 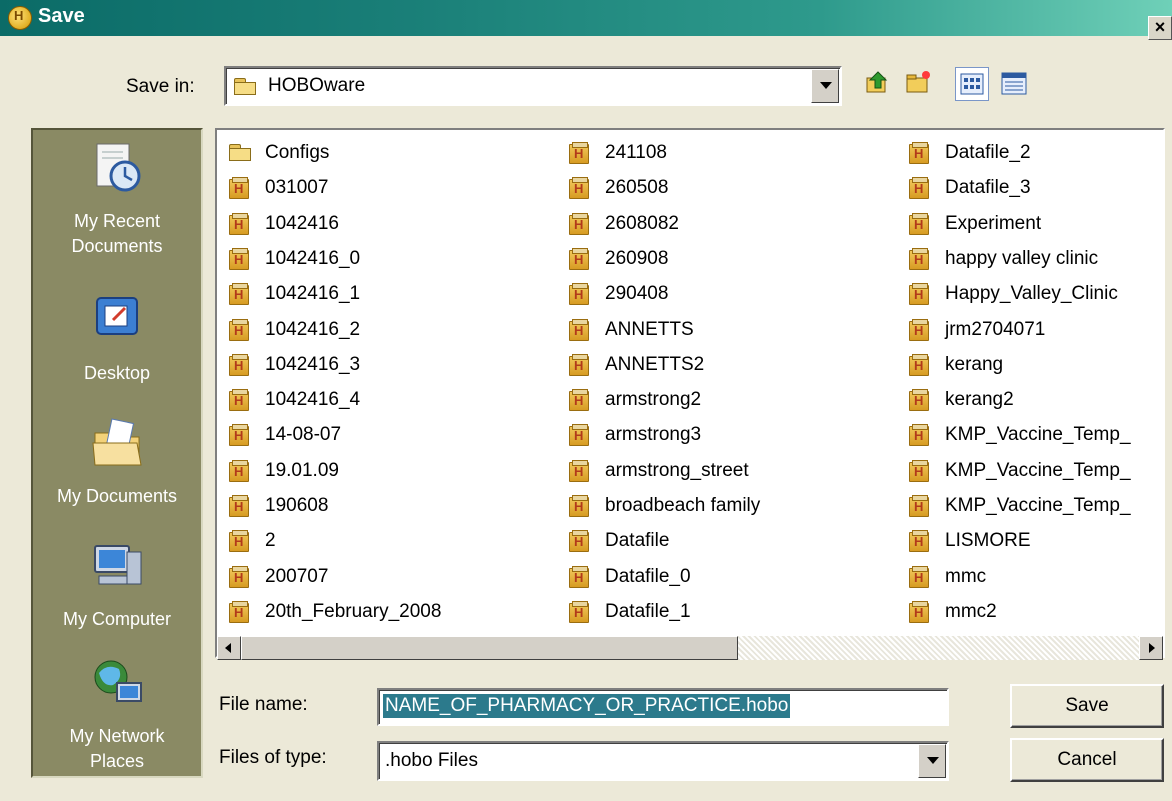 What do you see at coordinates (313, 258) in the screenshot?
I see `file-name-text: 1042416_0` at bounding box center [313, 258].